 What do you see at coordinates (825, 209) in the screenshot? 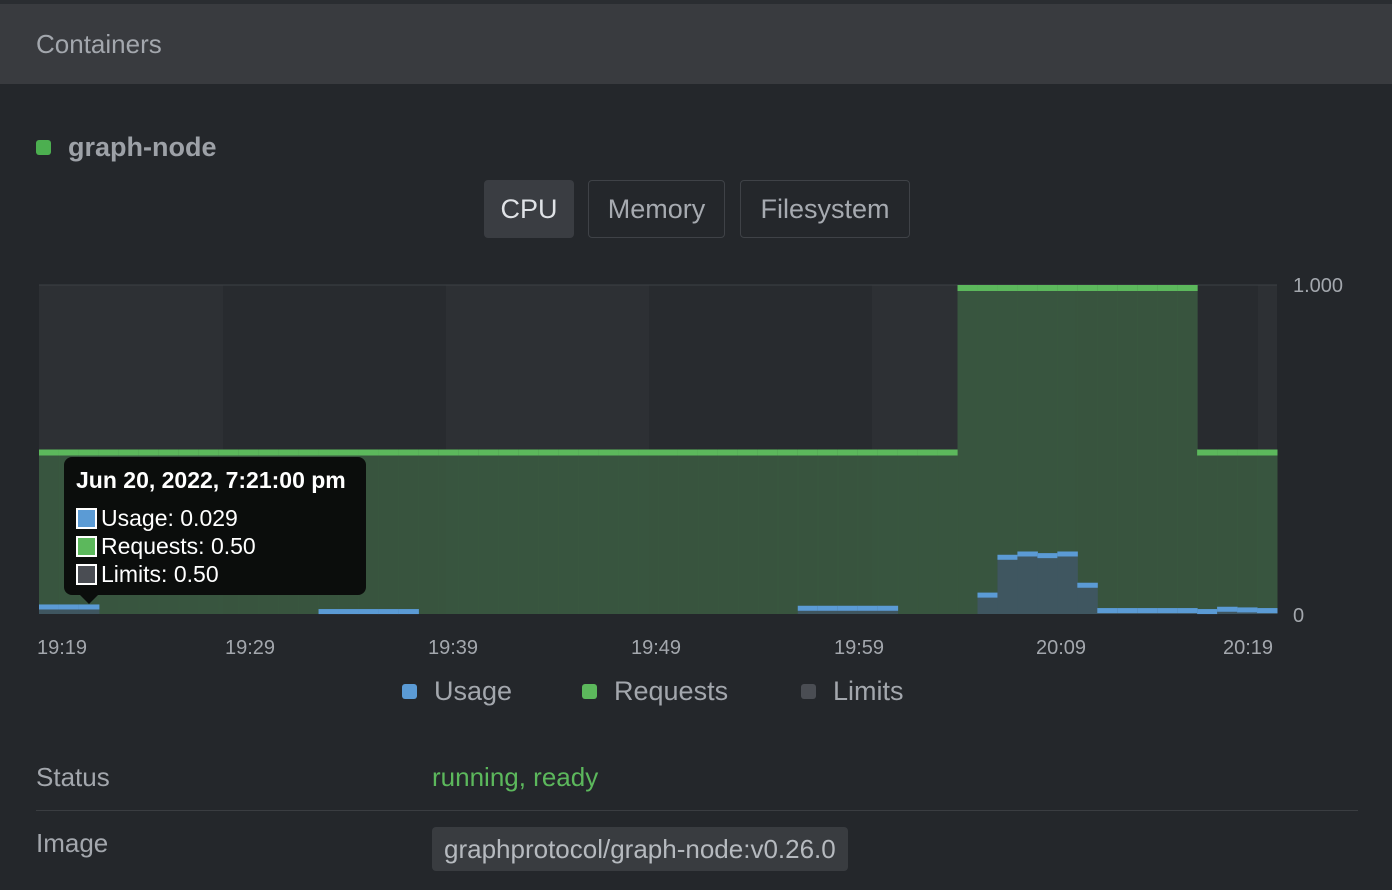
I see `tab-filesystem: Filesystem` at bounding box center [825, 209].